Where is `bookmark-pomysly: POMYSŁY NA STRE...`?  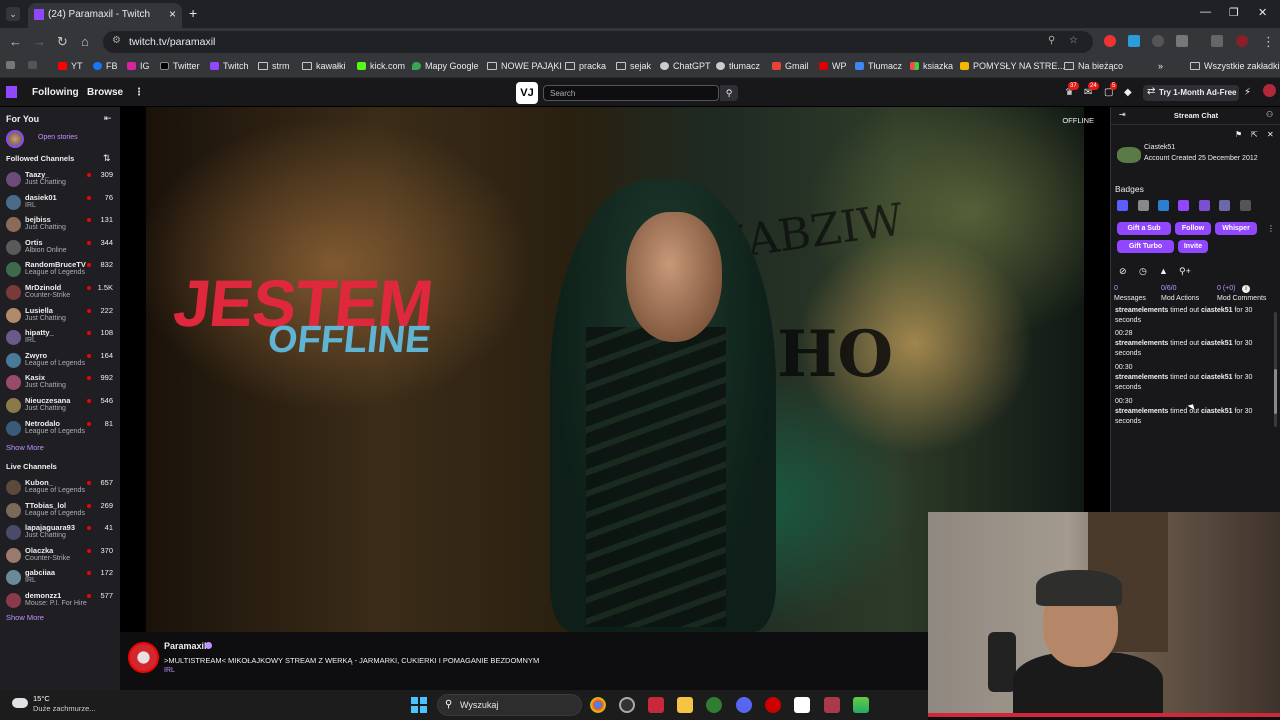 bookmark-pomysly: POMYSŁY NA STRE... is located at coordinates (1012, 66).